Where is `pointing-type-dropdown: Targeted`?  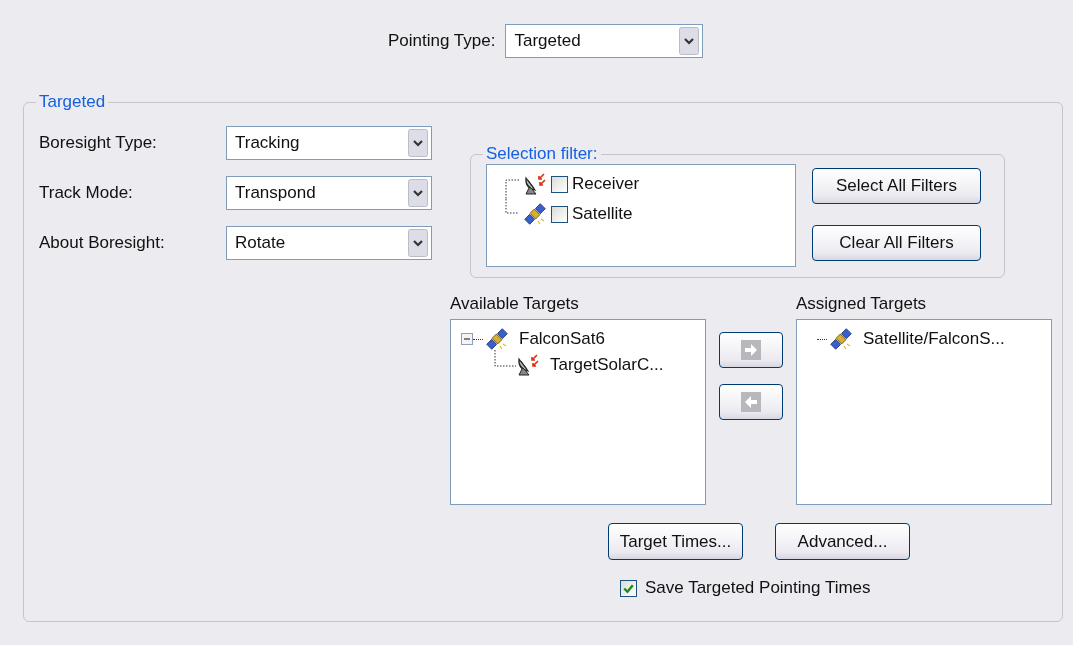 pointing-type-dropdown: Targeted is located at coordinates (604, 41).